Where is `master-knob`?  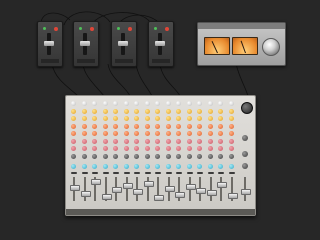 master-knob is located at coordinates (247, 108).